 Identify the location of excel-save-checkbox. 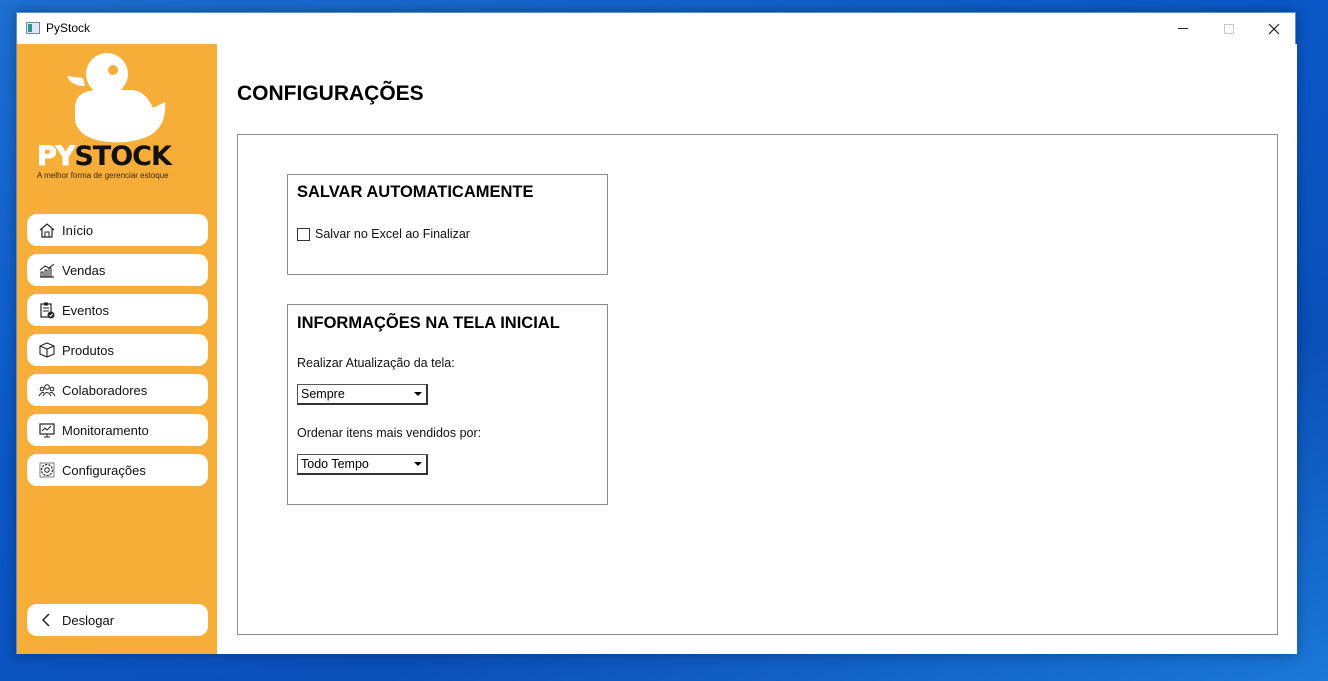
(303, 234).